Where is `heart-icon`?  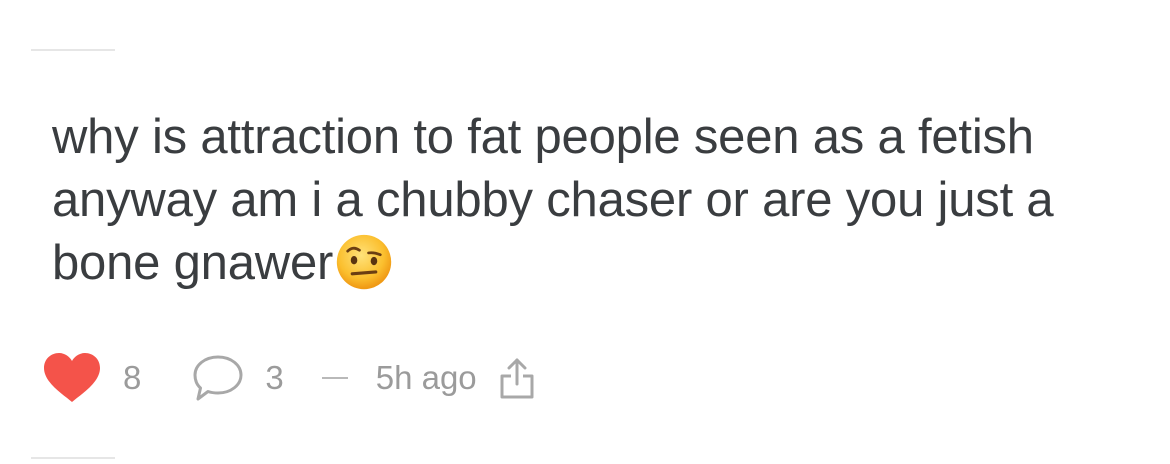
heart-icon is located at coordinates (72, 377).